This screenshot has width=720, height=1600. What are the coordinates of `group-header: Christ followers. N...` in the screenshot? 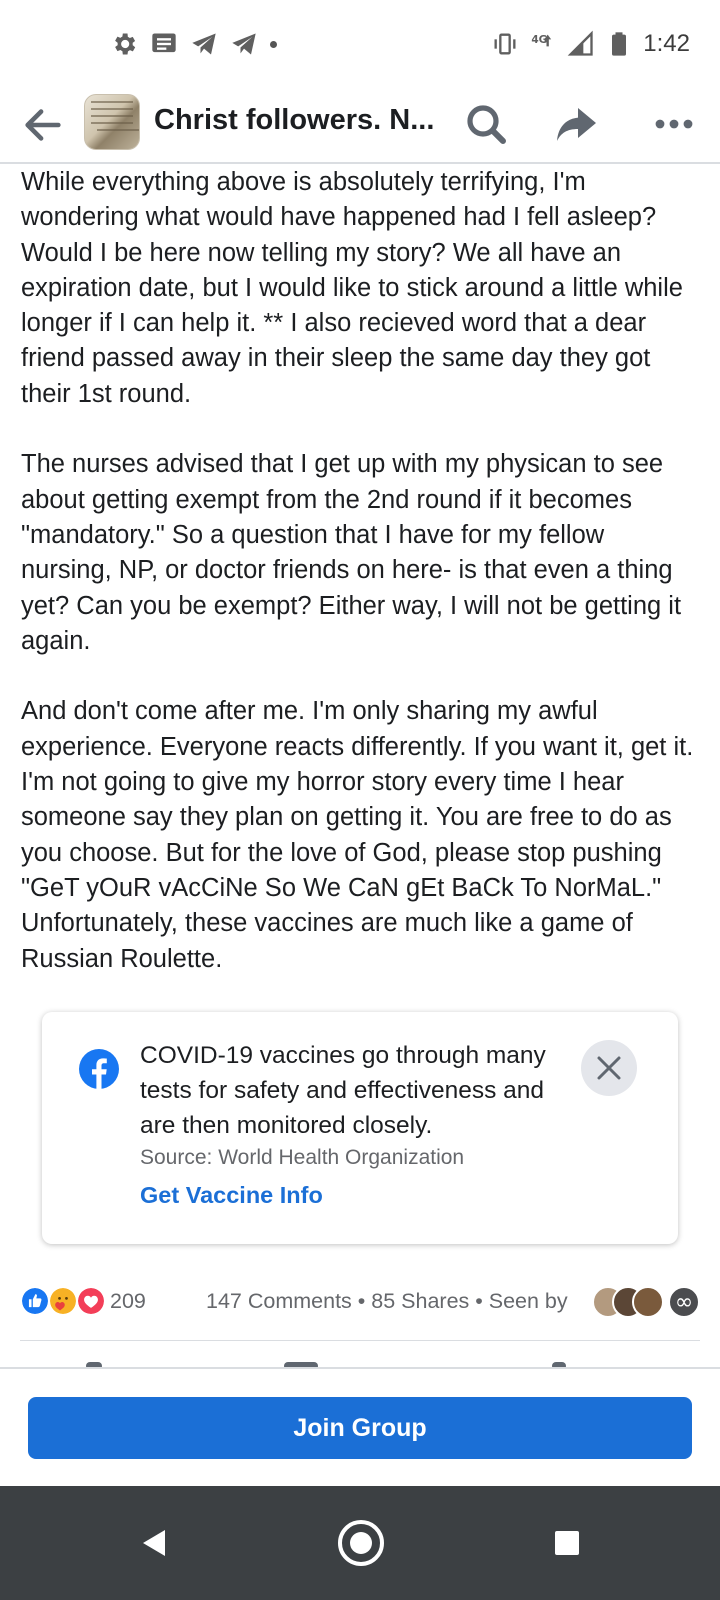 It's located at (360, 126).